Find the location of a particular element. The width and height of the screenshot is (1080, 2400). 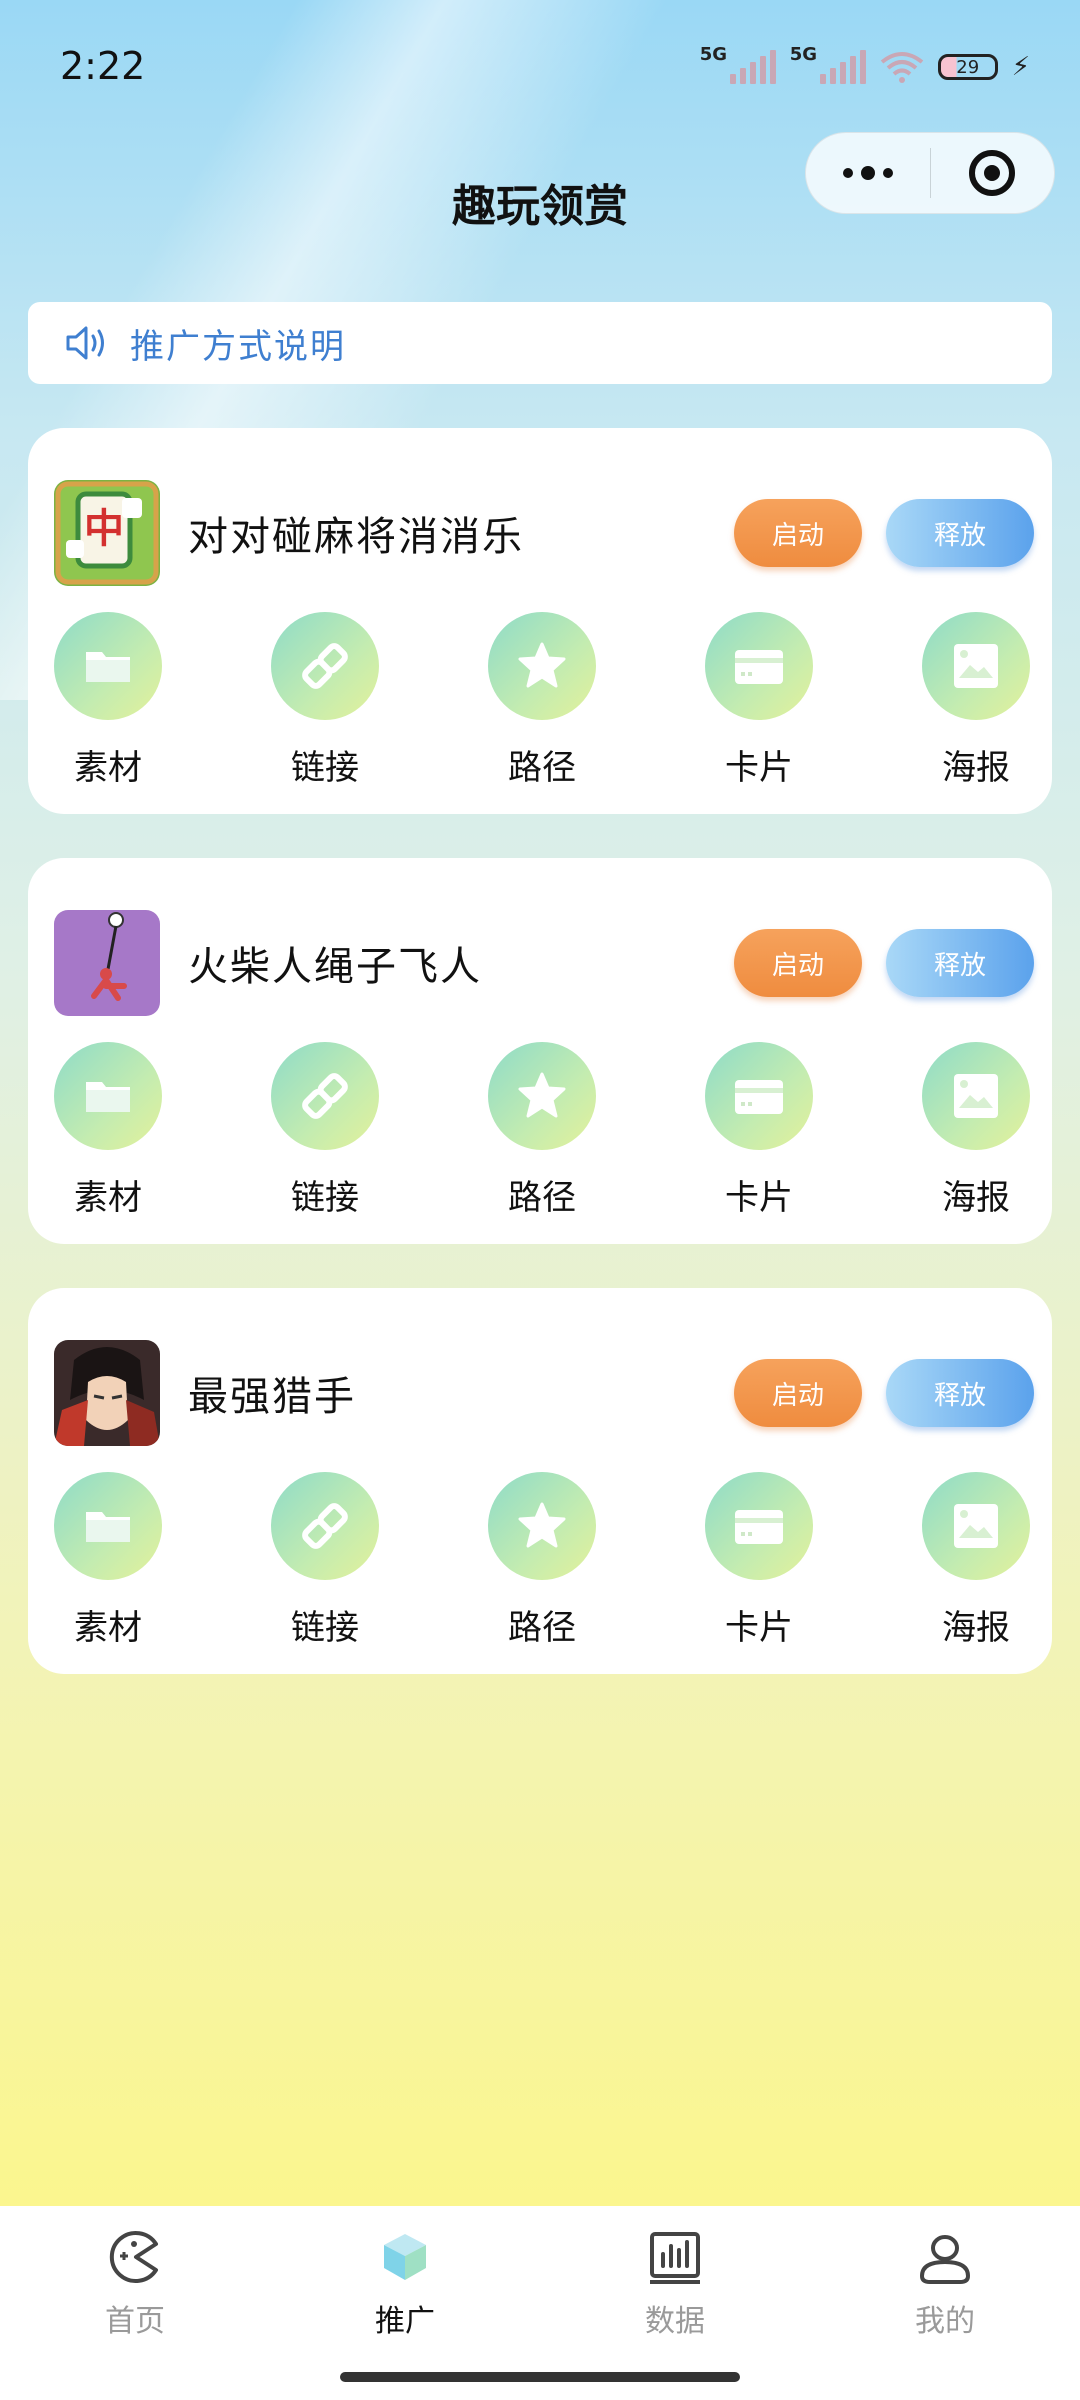

battery-level: 29 is located at coordinates (968, 67).